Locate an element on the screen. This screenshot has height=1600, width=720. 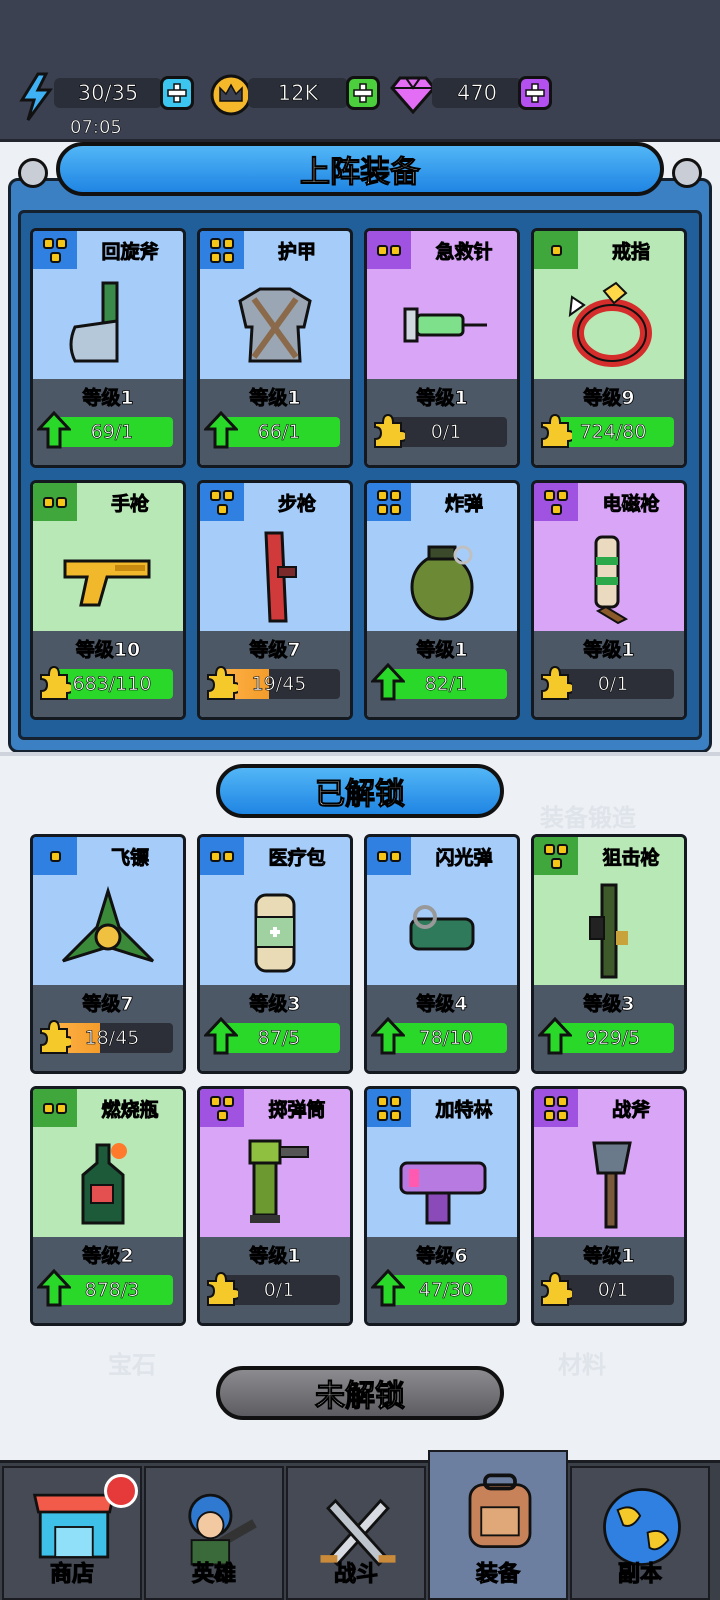
card-footer: 等级7 18/45 is located at coordinates (108, 1028).